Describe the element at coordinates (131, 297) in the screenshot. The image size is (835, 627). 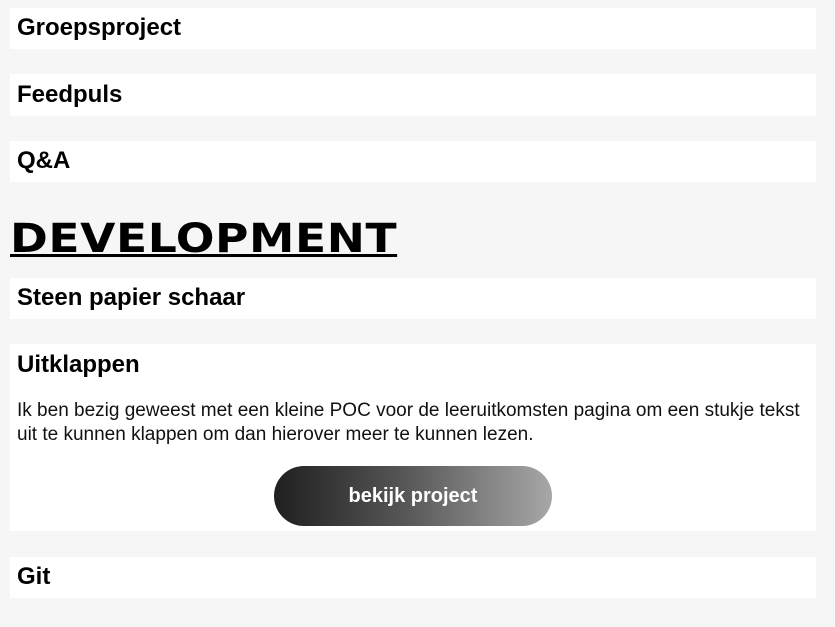
I see `project-title: Steen papier schaar` at that location.